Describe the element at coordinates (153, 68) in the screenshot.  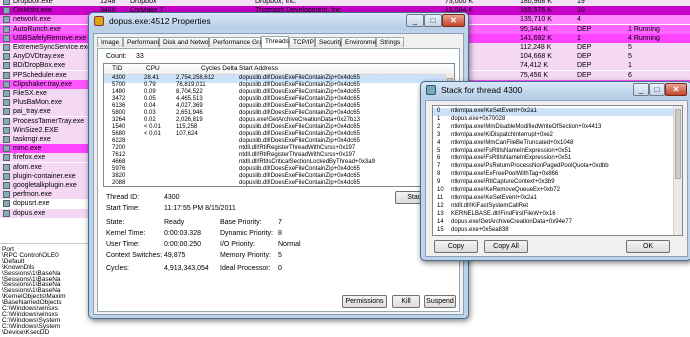
I see `col-cpu-header: CPU` at that location.